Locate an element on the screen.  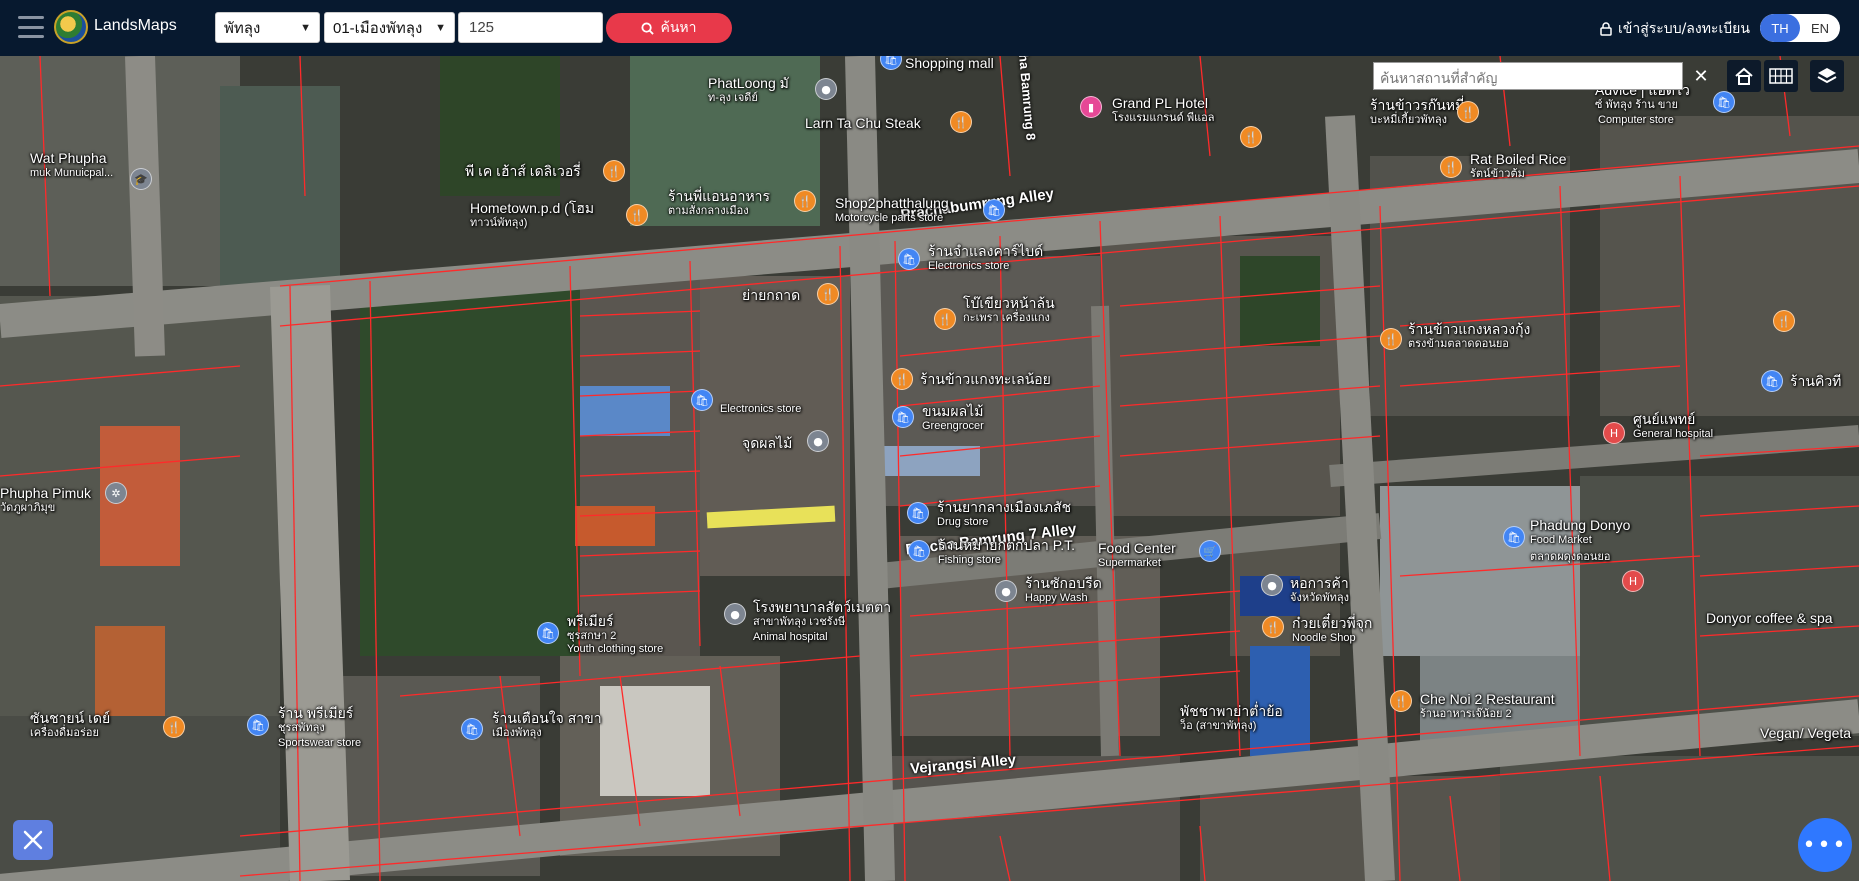
poi-label: Donyor coffee & spa is located at coordinates (1769, 618).